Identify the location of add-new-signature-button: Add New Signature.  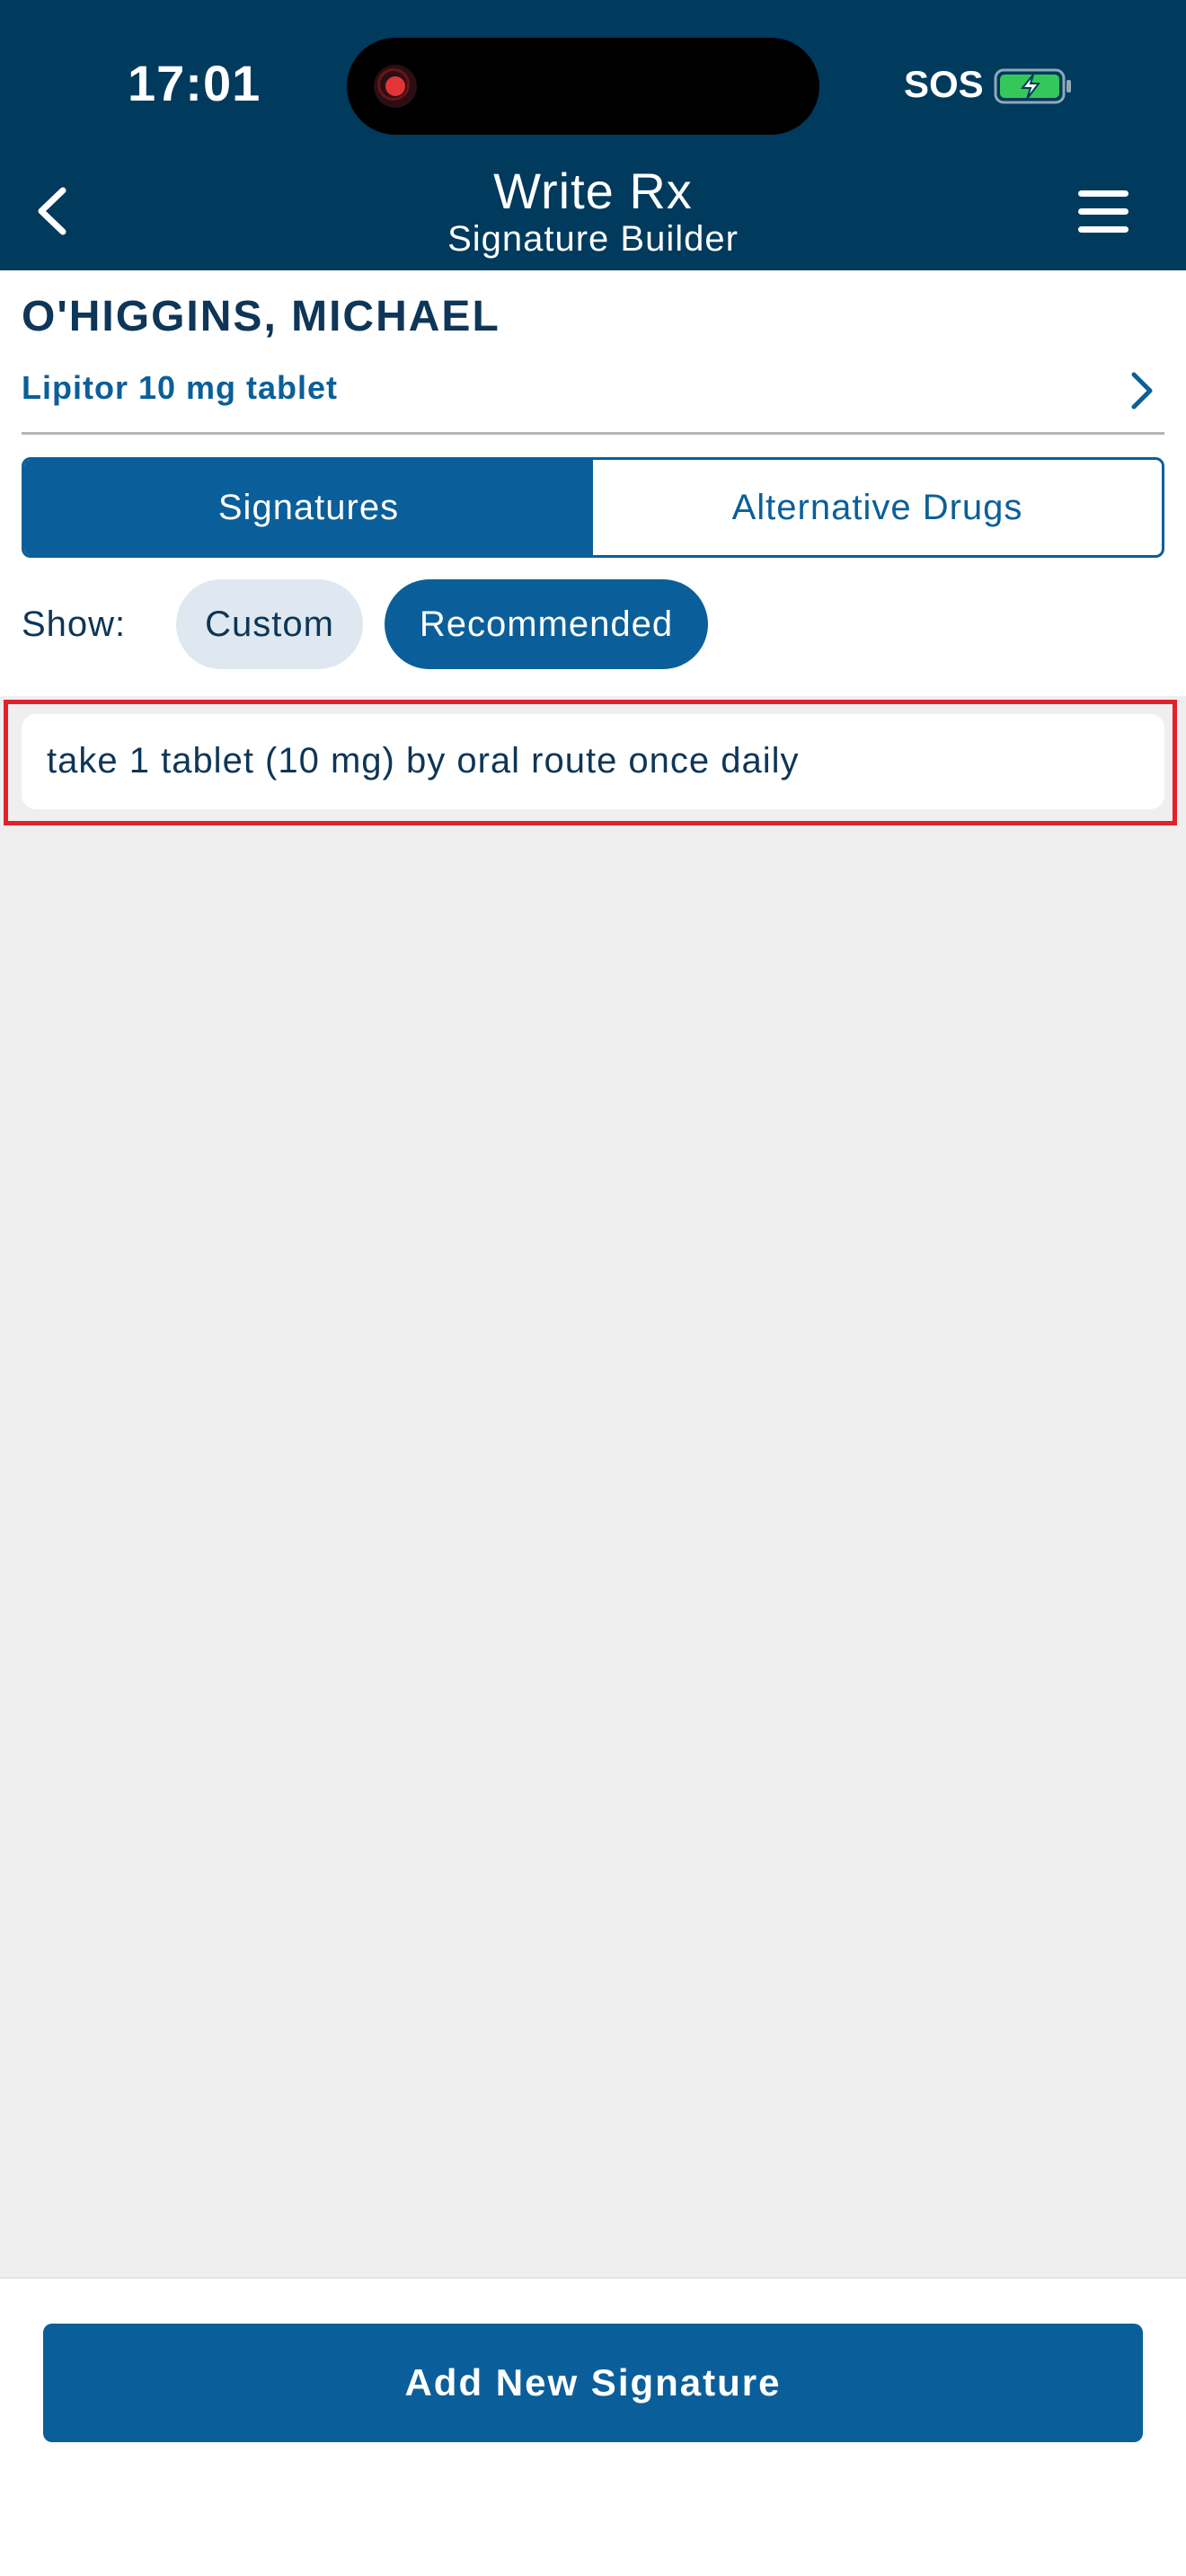
(593, 2383).